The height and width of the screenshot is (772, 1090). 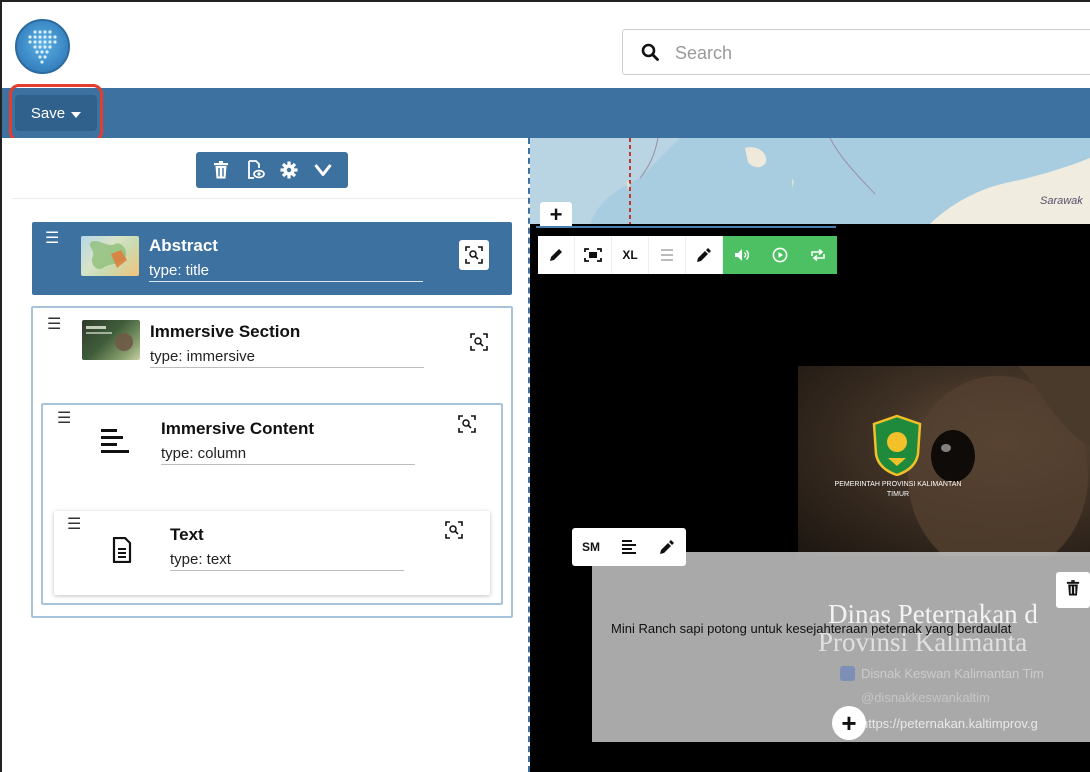 I want to click on editor-toolbar: Save, so click(x=545, y=113).